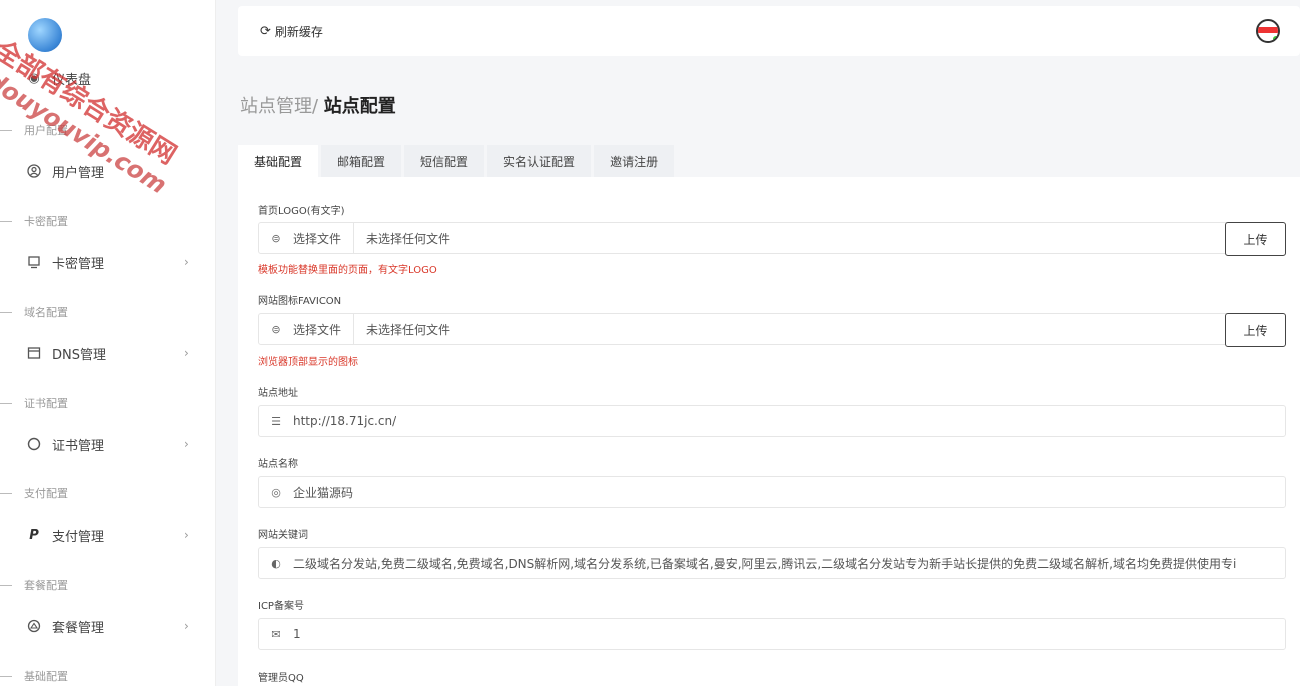 The height and width of the screenshot is (686, 1300). I want to click on nav-group-label: 基础配置, so click(46, 676).